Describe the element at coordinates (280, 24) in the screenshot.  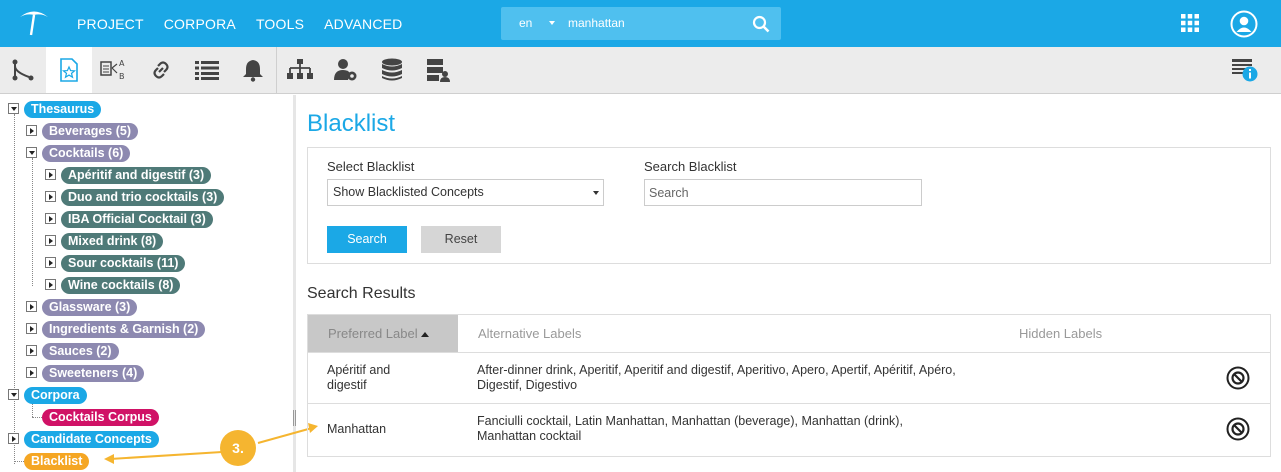
I see `menu-tools: TOOLS` at that location.